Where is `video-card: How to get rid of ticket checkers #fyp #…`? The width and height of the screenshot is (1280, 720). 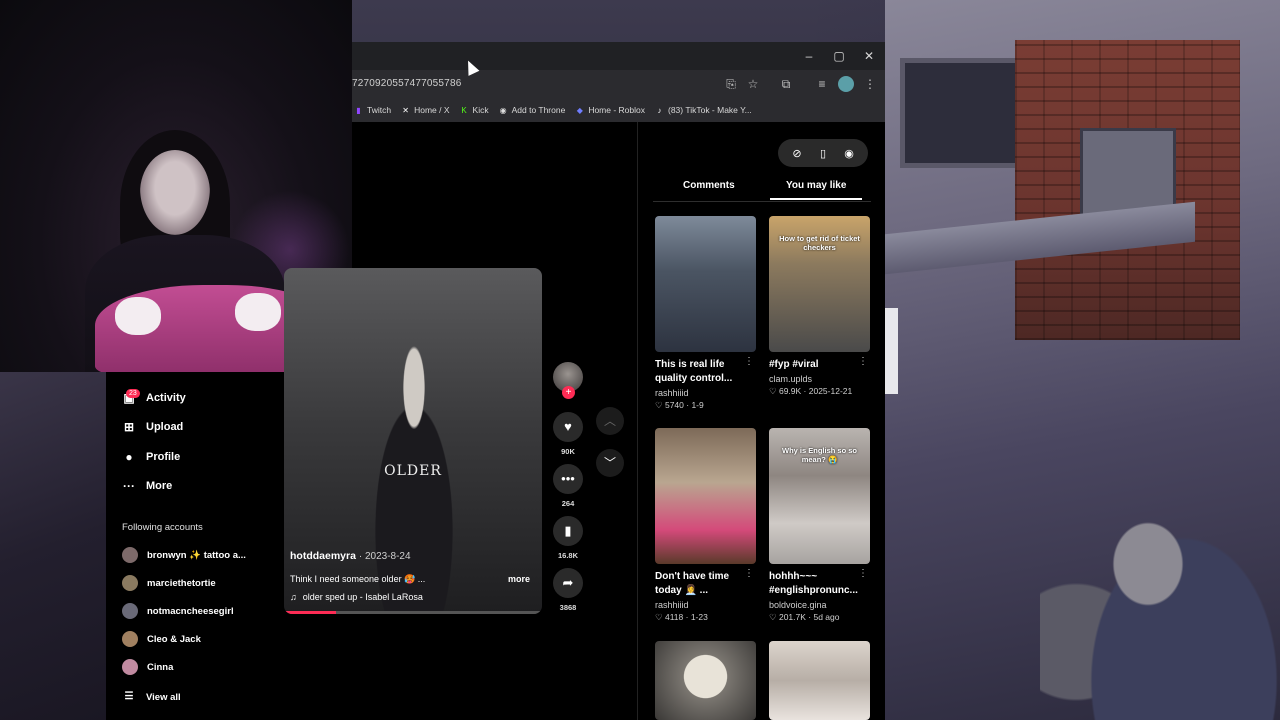 video-card: How to get rid of ticket checkers #fyp #… is located at coordinates (819, 306).